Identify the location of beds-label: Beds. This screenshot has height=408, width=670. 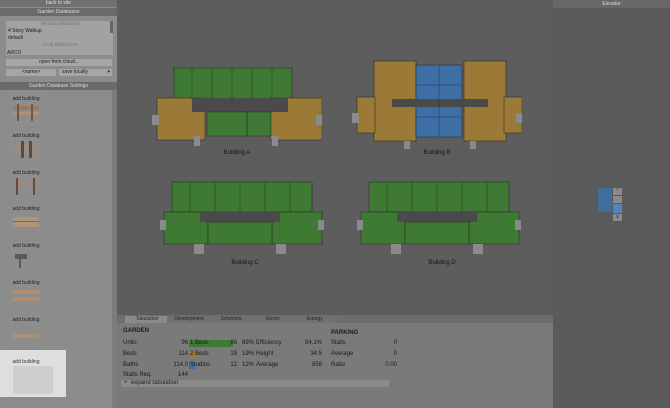
(130, 354).